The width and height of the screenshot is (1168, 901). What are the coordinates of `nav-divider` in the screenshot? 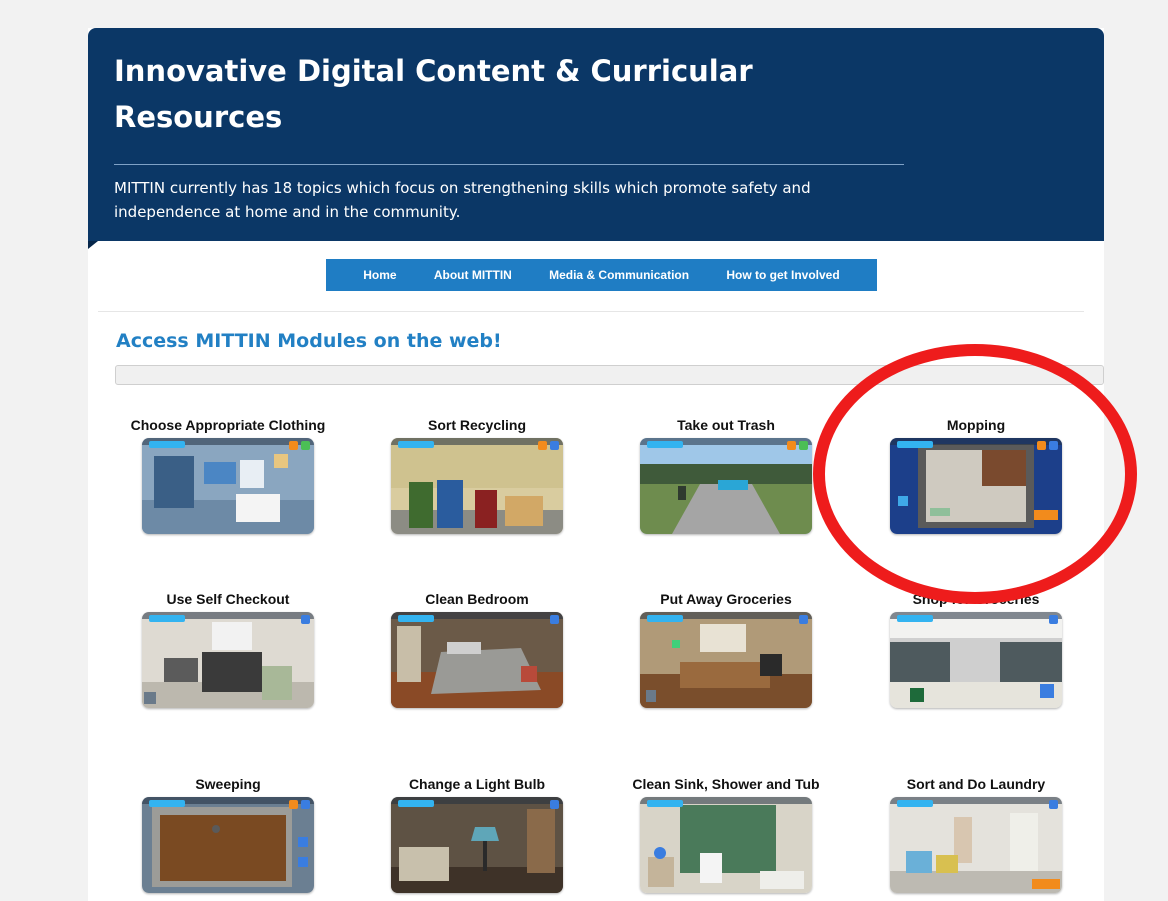 It's located at (591, 311).